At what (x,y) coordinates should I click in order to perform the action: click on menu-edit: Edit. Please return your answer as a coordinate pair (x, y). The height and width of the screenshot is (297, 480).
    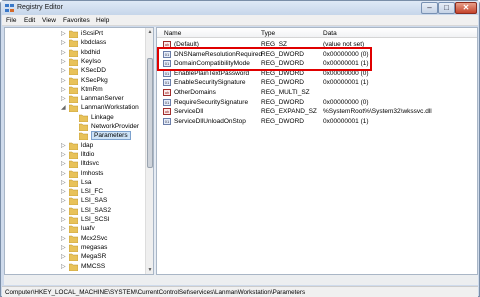
    Looking at the image, I should click on (29, 20).